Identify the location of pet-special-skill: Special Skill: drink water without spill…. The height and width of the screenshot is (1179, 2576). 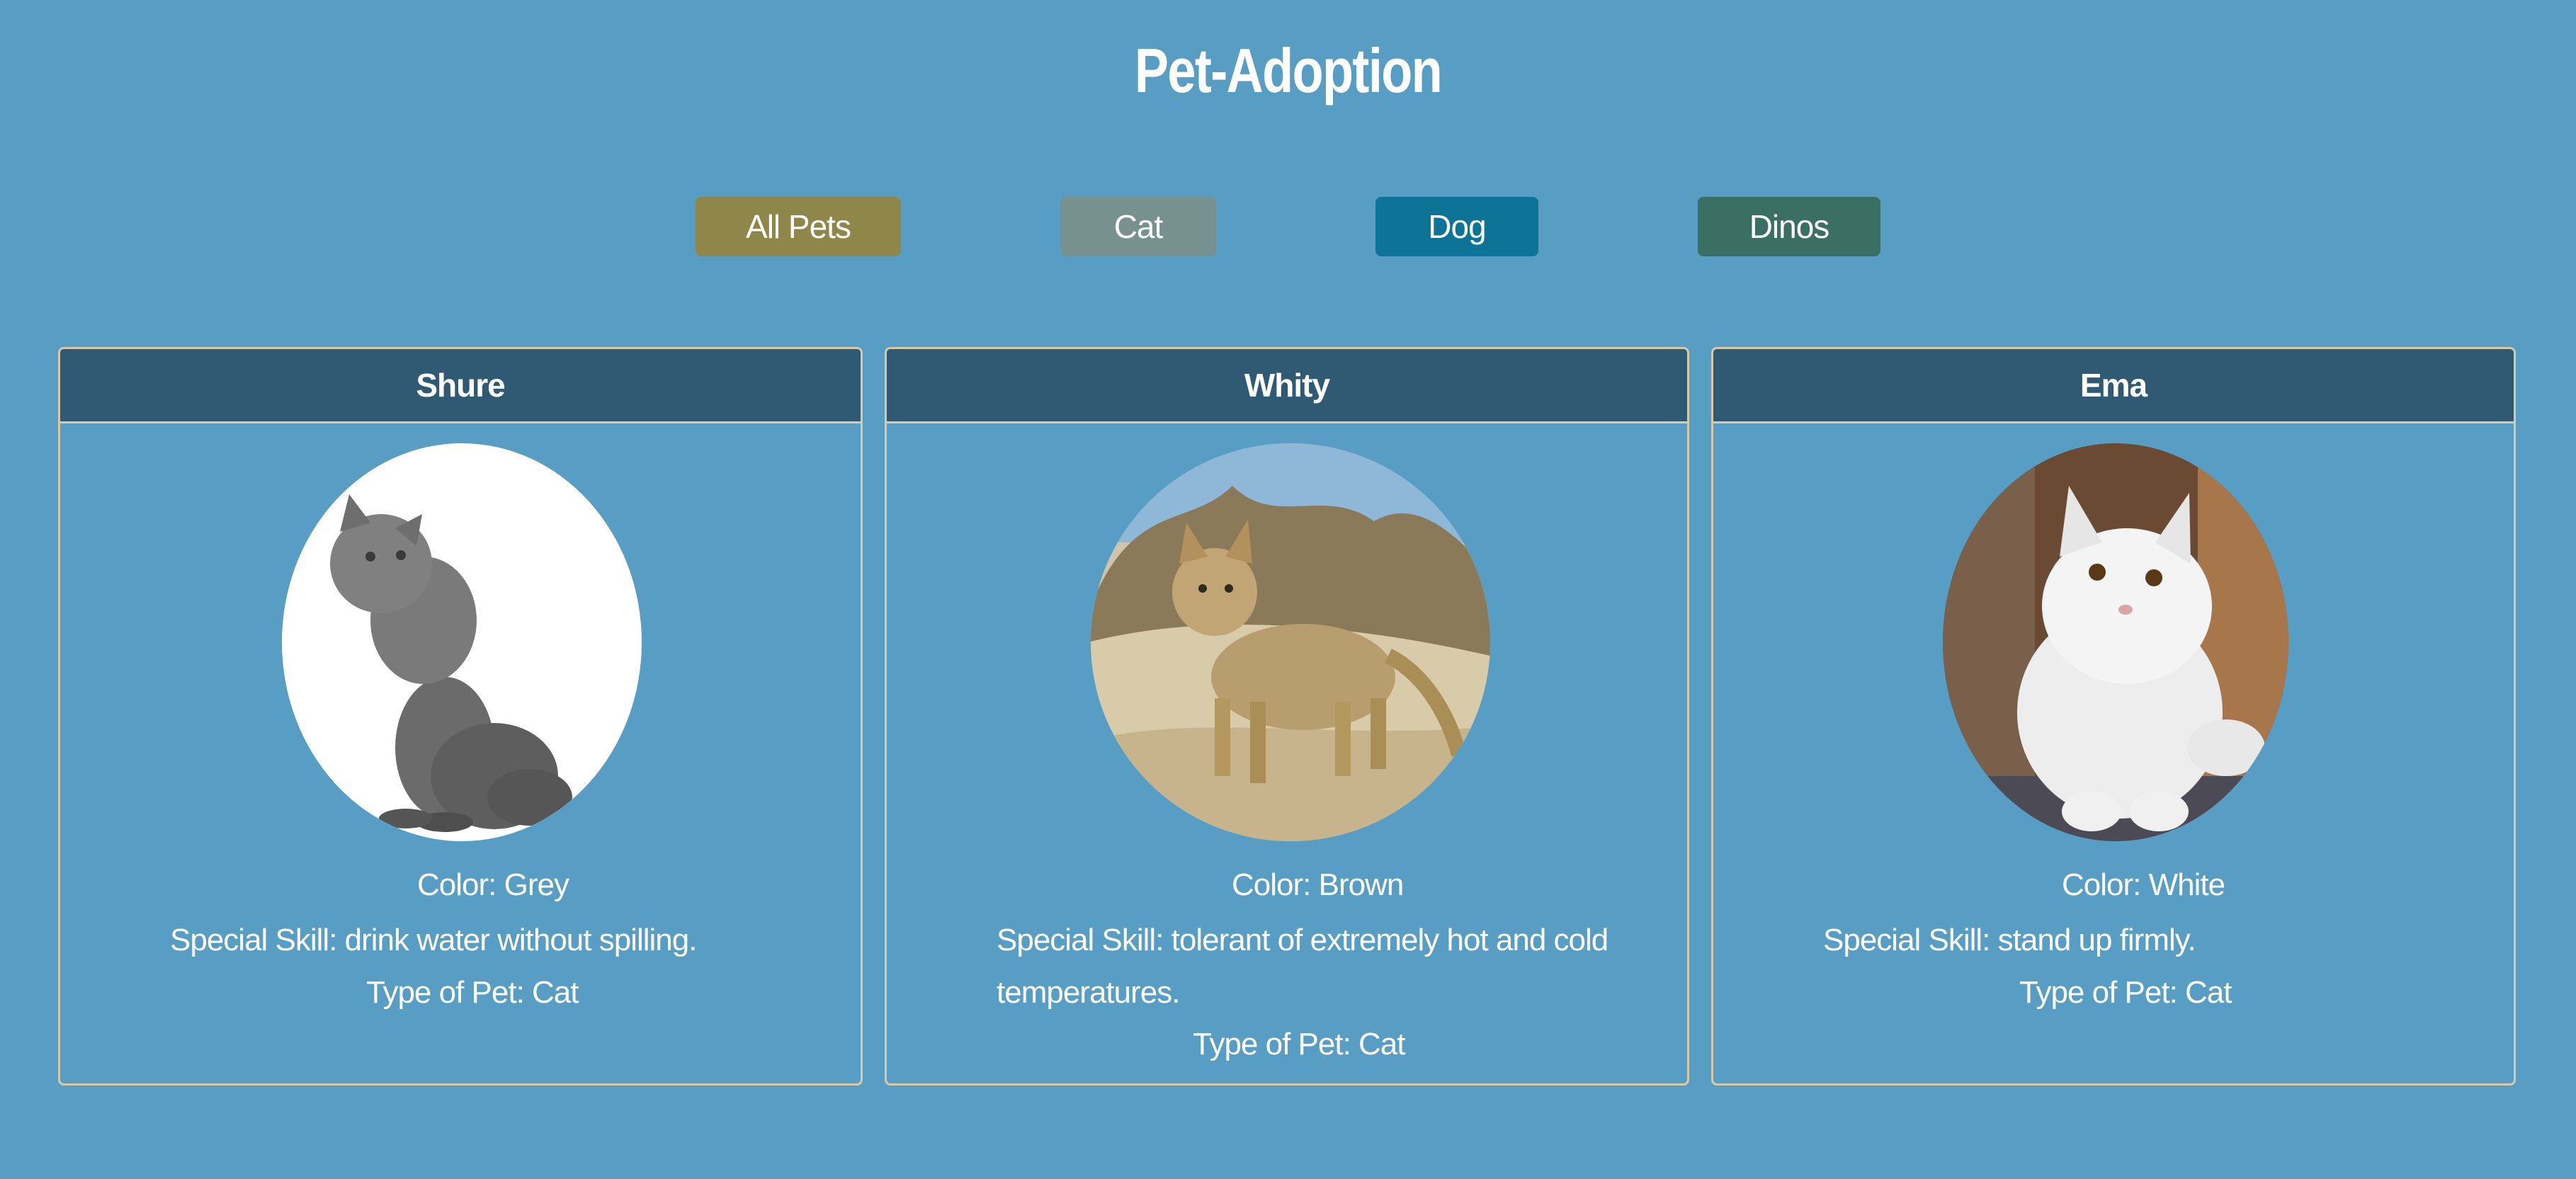
(434, 940).